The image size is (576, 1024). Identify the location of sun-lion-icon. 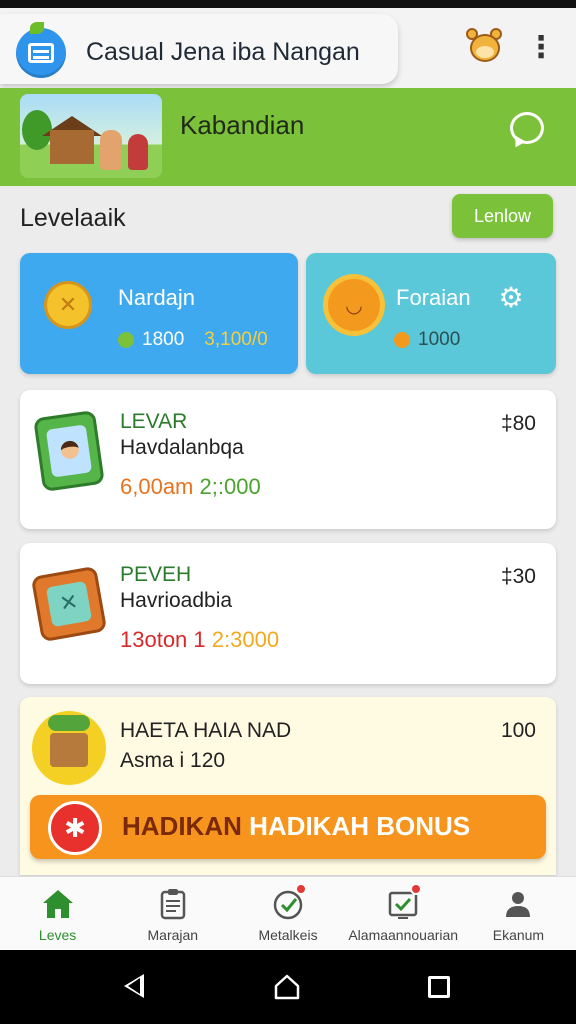
(354, 305).